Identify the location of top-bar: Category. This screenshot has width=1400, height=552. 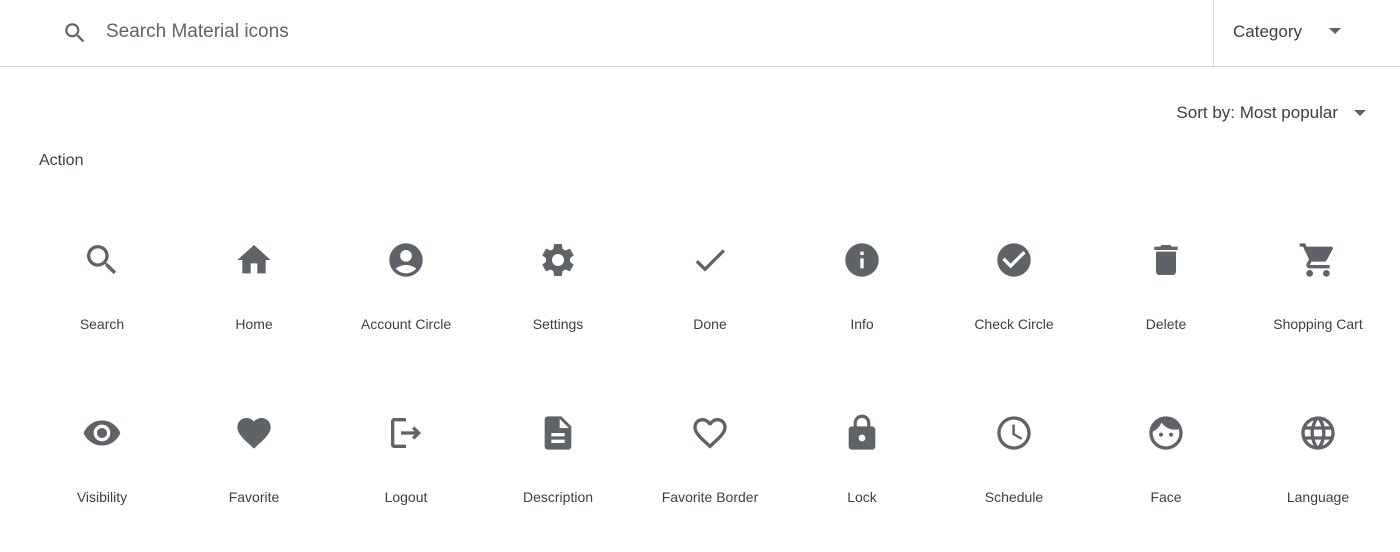
(700, 33).